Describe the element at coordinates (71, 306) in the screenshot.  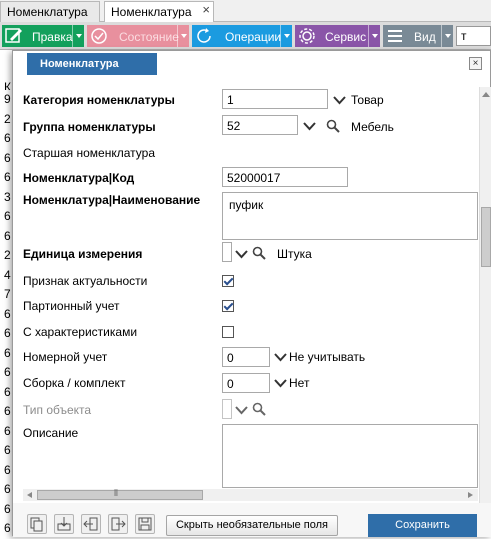
I see `batch-label: Партионный учет` at that location.